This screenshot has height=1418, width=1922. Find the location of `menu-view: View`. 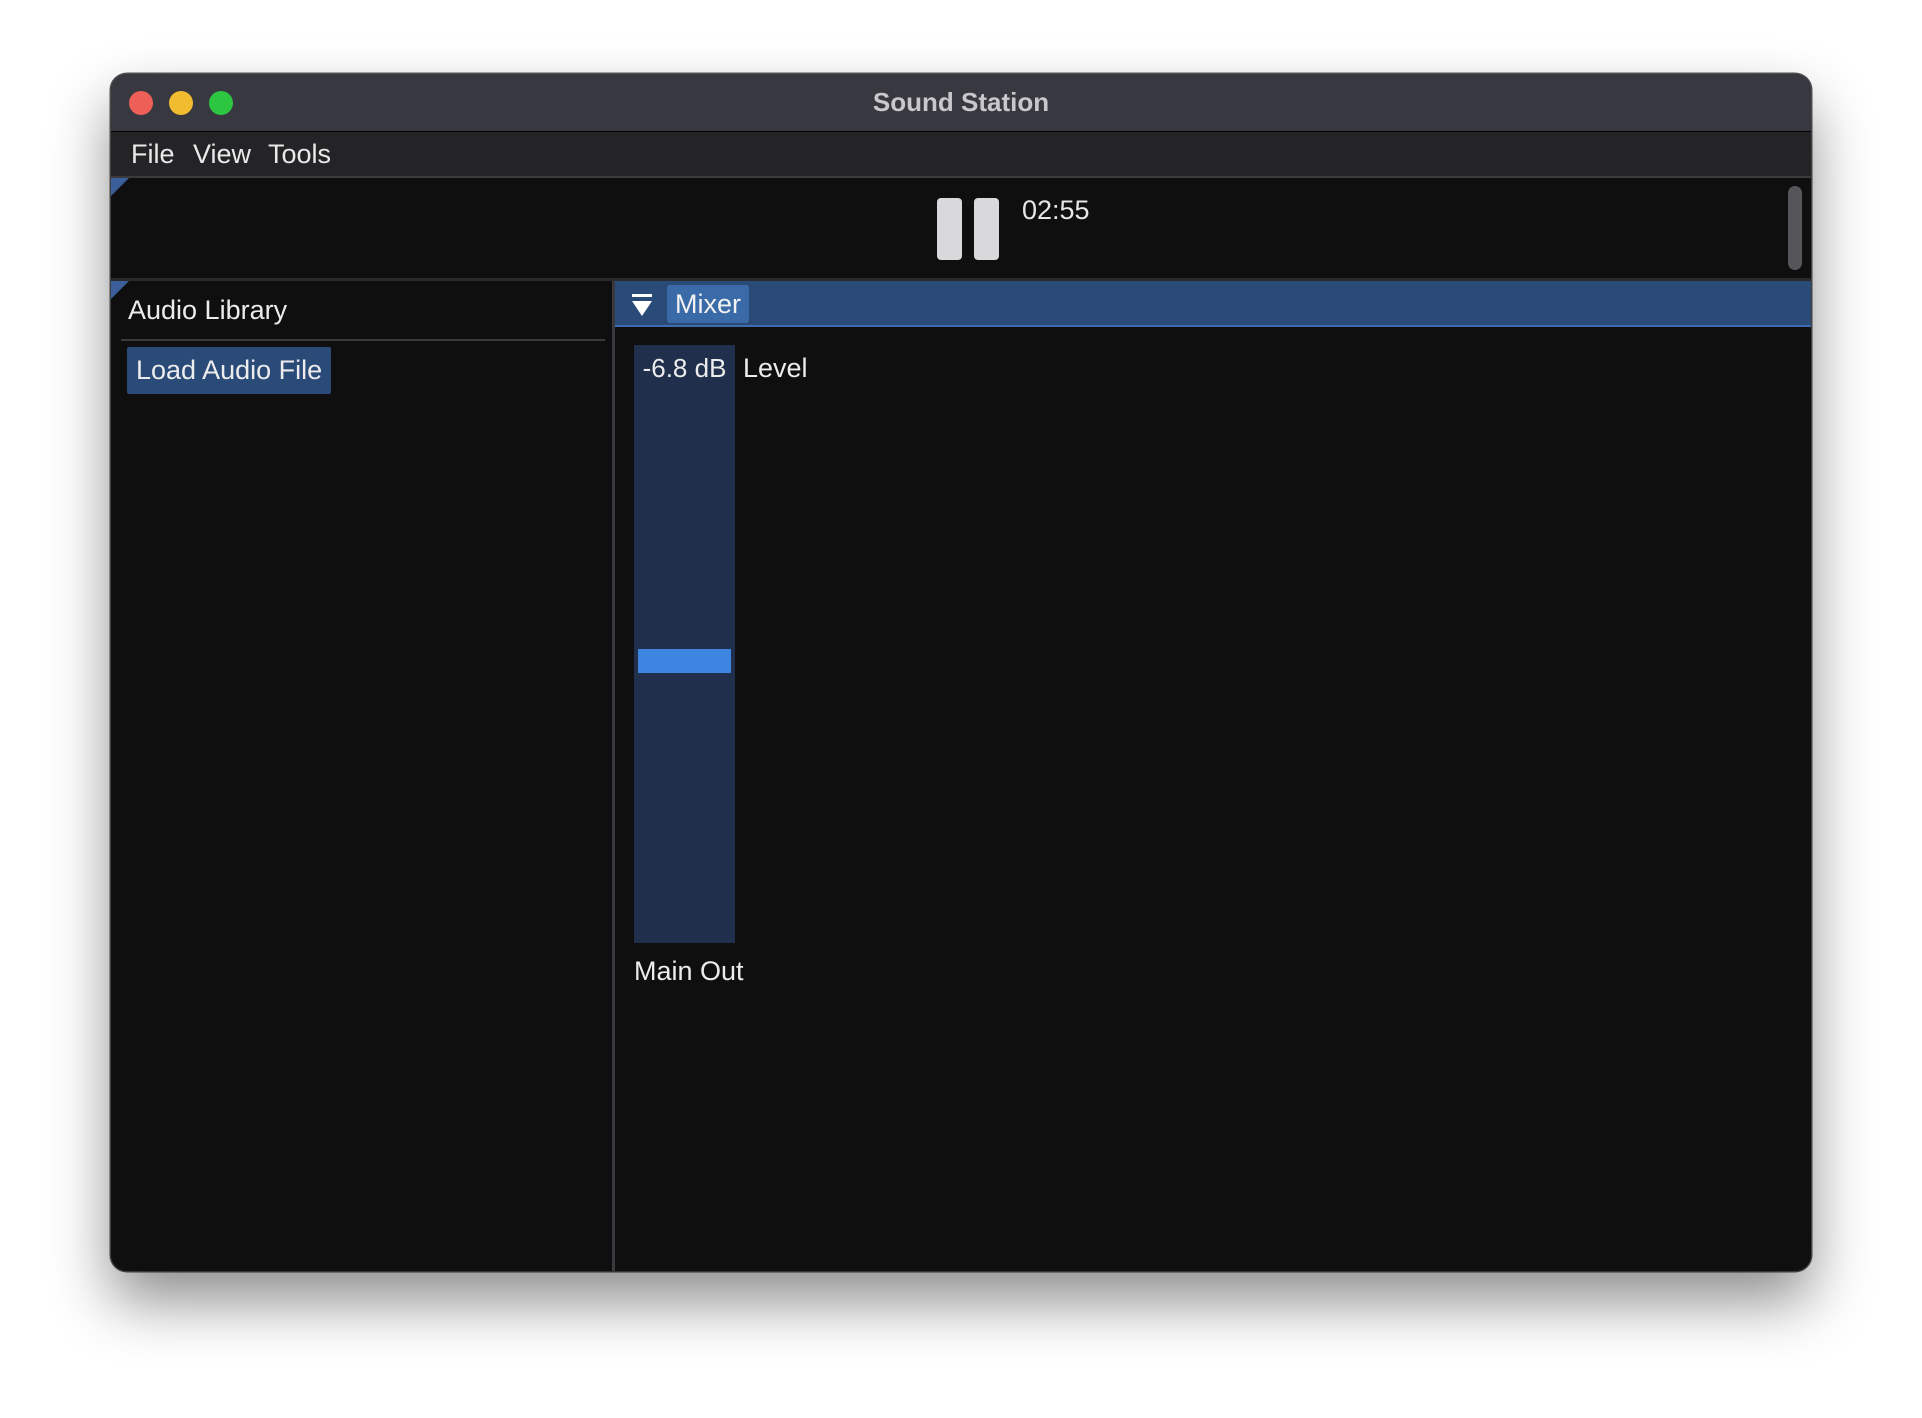

menu-view: View is located at coordinates (222, 154).